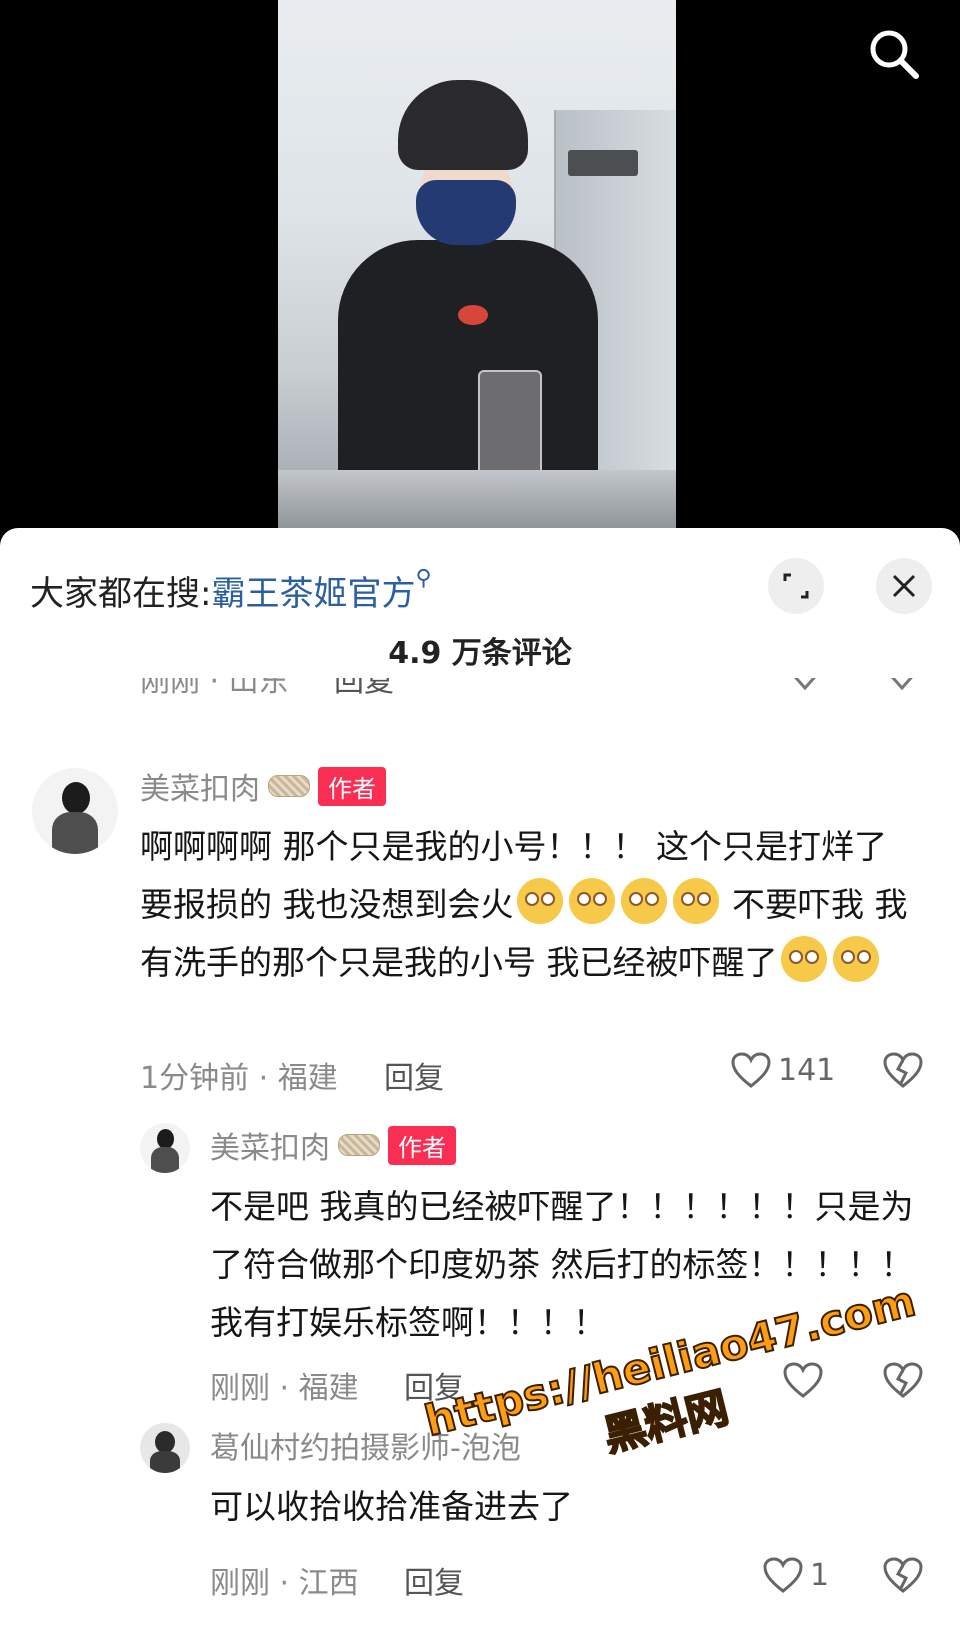  I want to click on video-frame, so click(477, 265).